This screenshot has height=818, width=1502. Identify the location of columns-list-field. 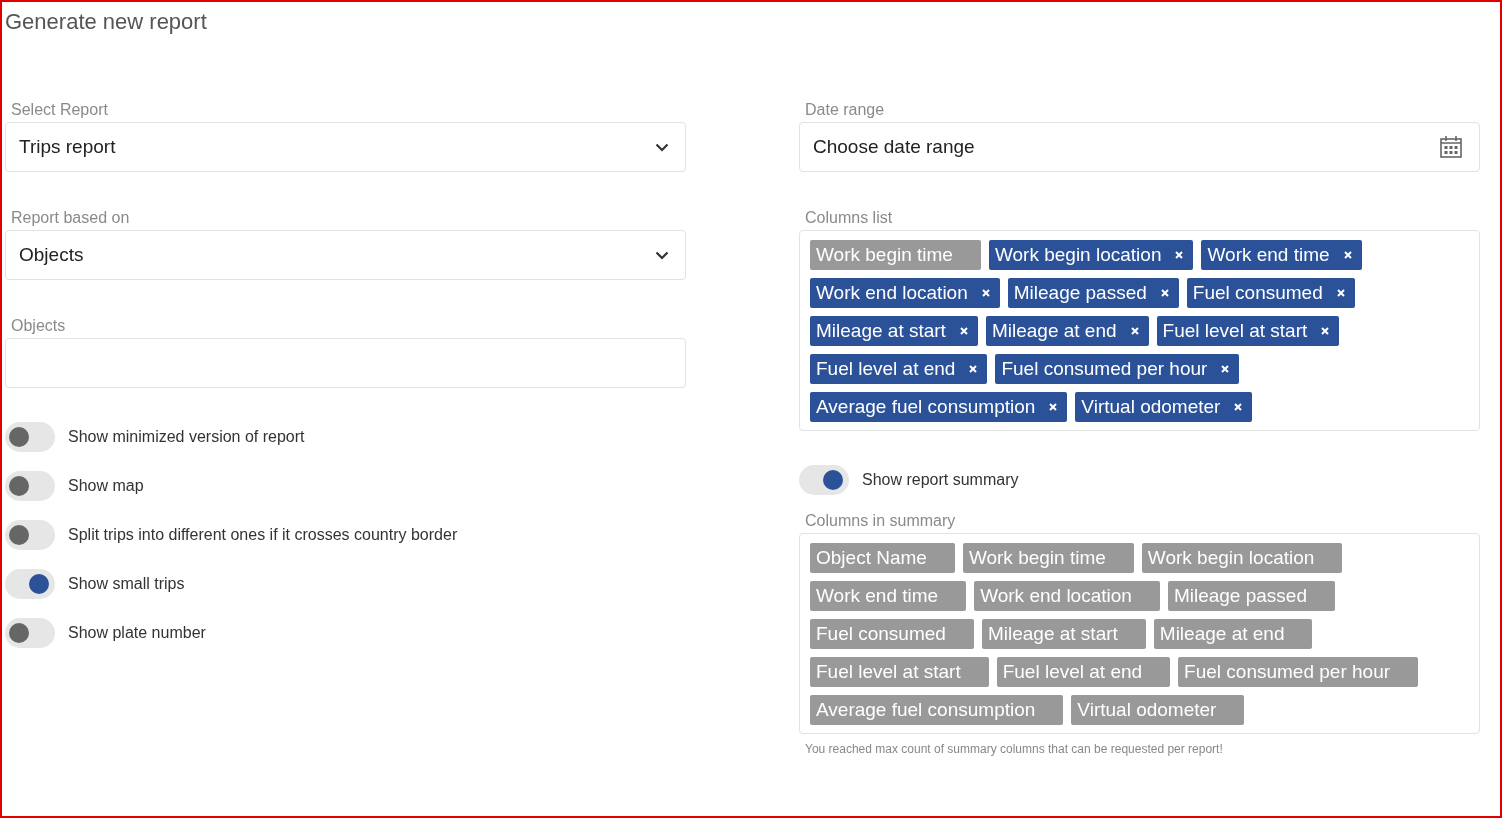
(1139, 330).